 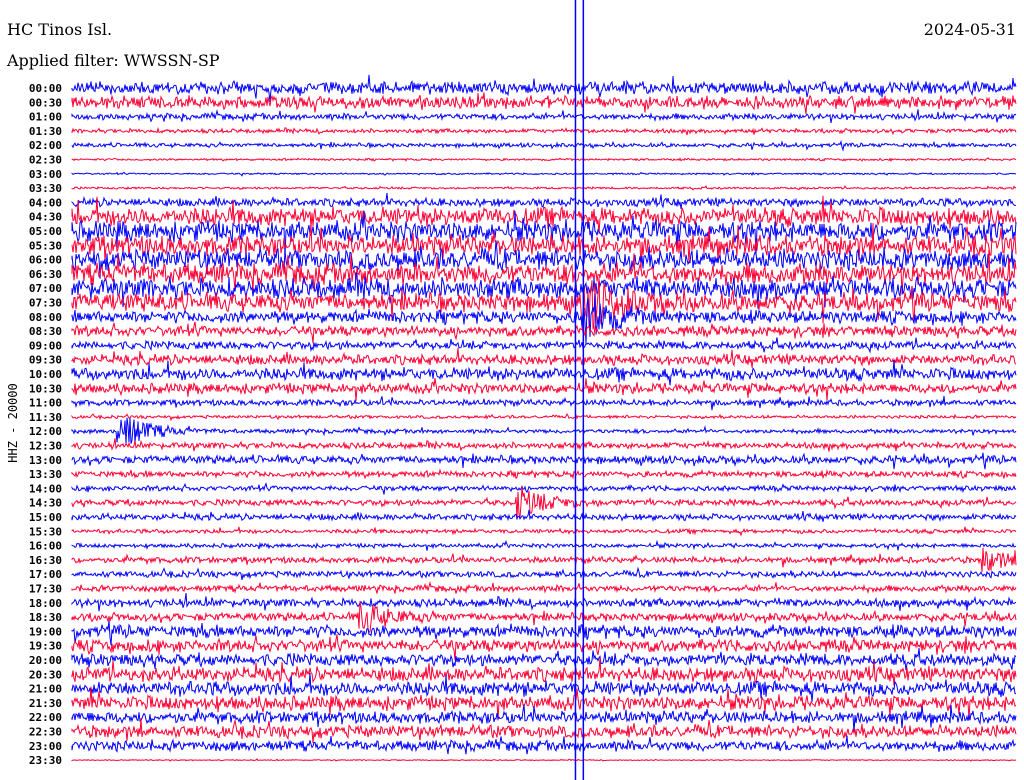 I want to click on time-tick-label: 16:00, so click(x=45, y=546).